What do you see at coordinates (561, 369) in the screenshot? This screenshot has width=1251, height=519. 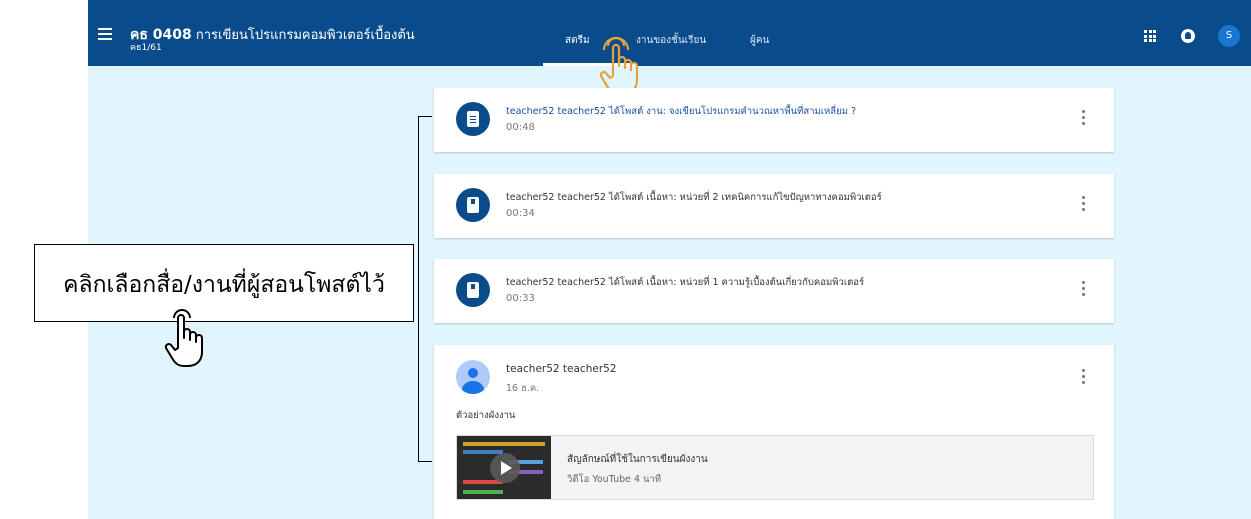 I see `announcement-author: teacher52 teacher52` at bounding box center [561, 369].